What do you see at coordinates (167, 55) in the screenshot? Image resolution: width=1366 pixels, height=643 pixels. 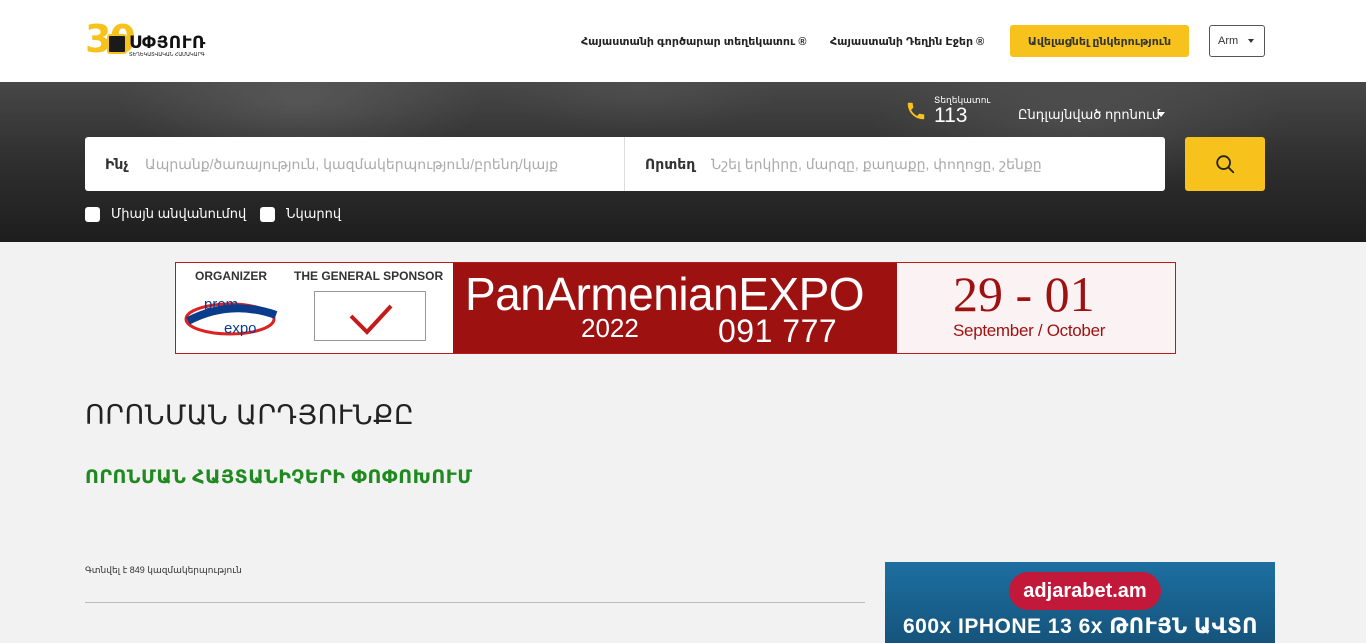 I see `logo-tagline: ՏԵՂԵԿԱՏՎԱԿԱՆ ՀԱՄԱԿԱՐԳ` at bounding box center [167, 55].